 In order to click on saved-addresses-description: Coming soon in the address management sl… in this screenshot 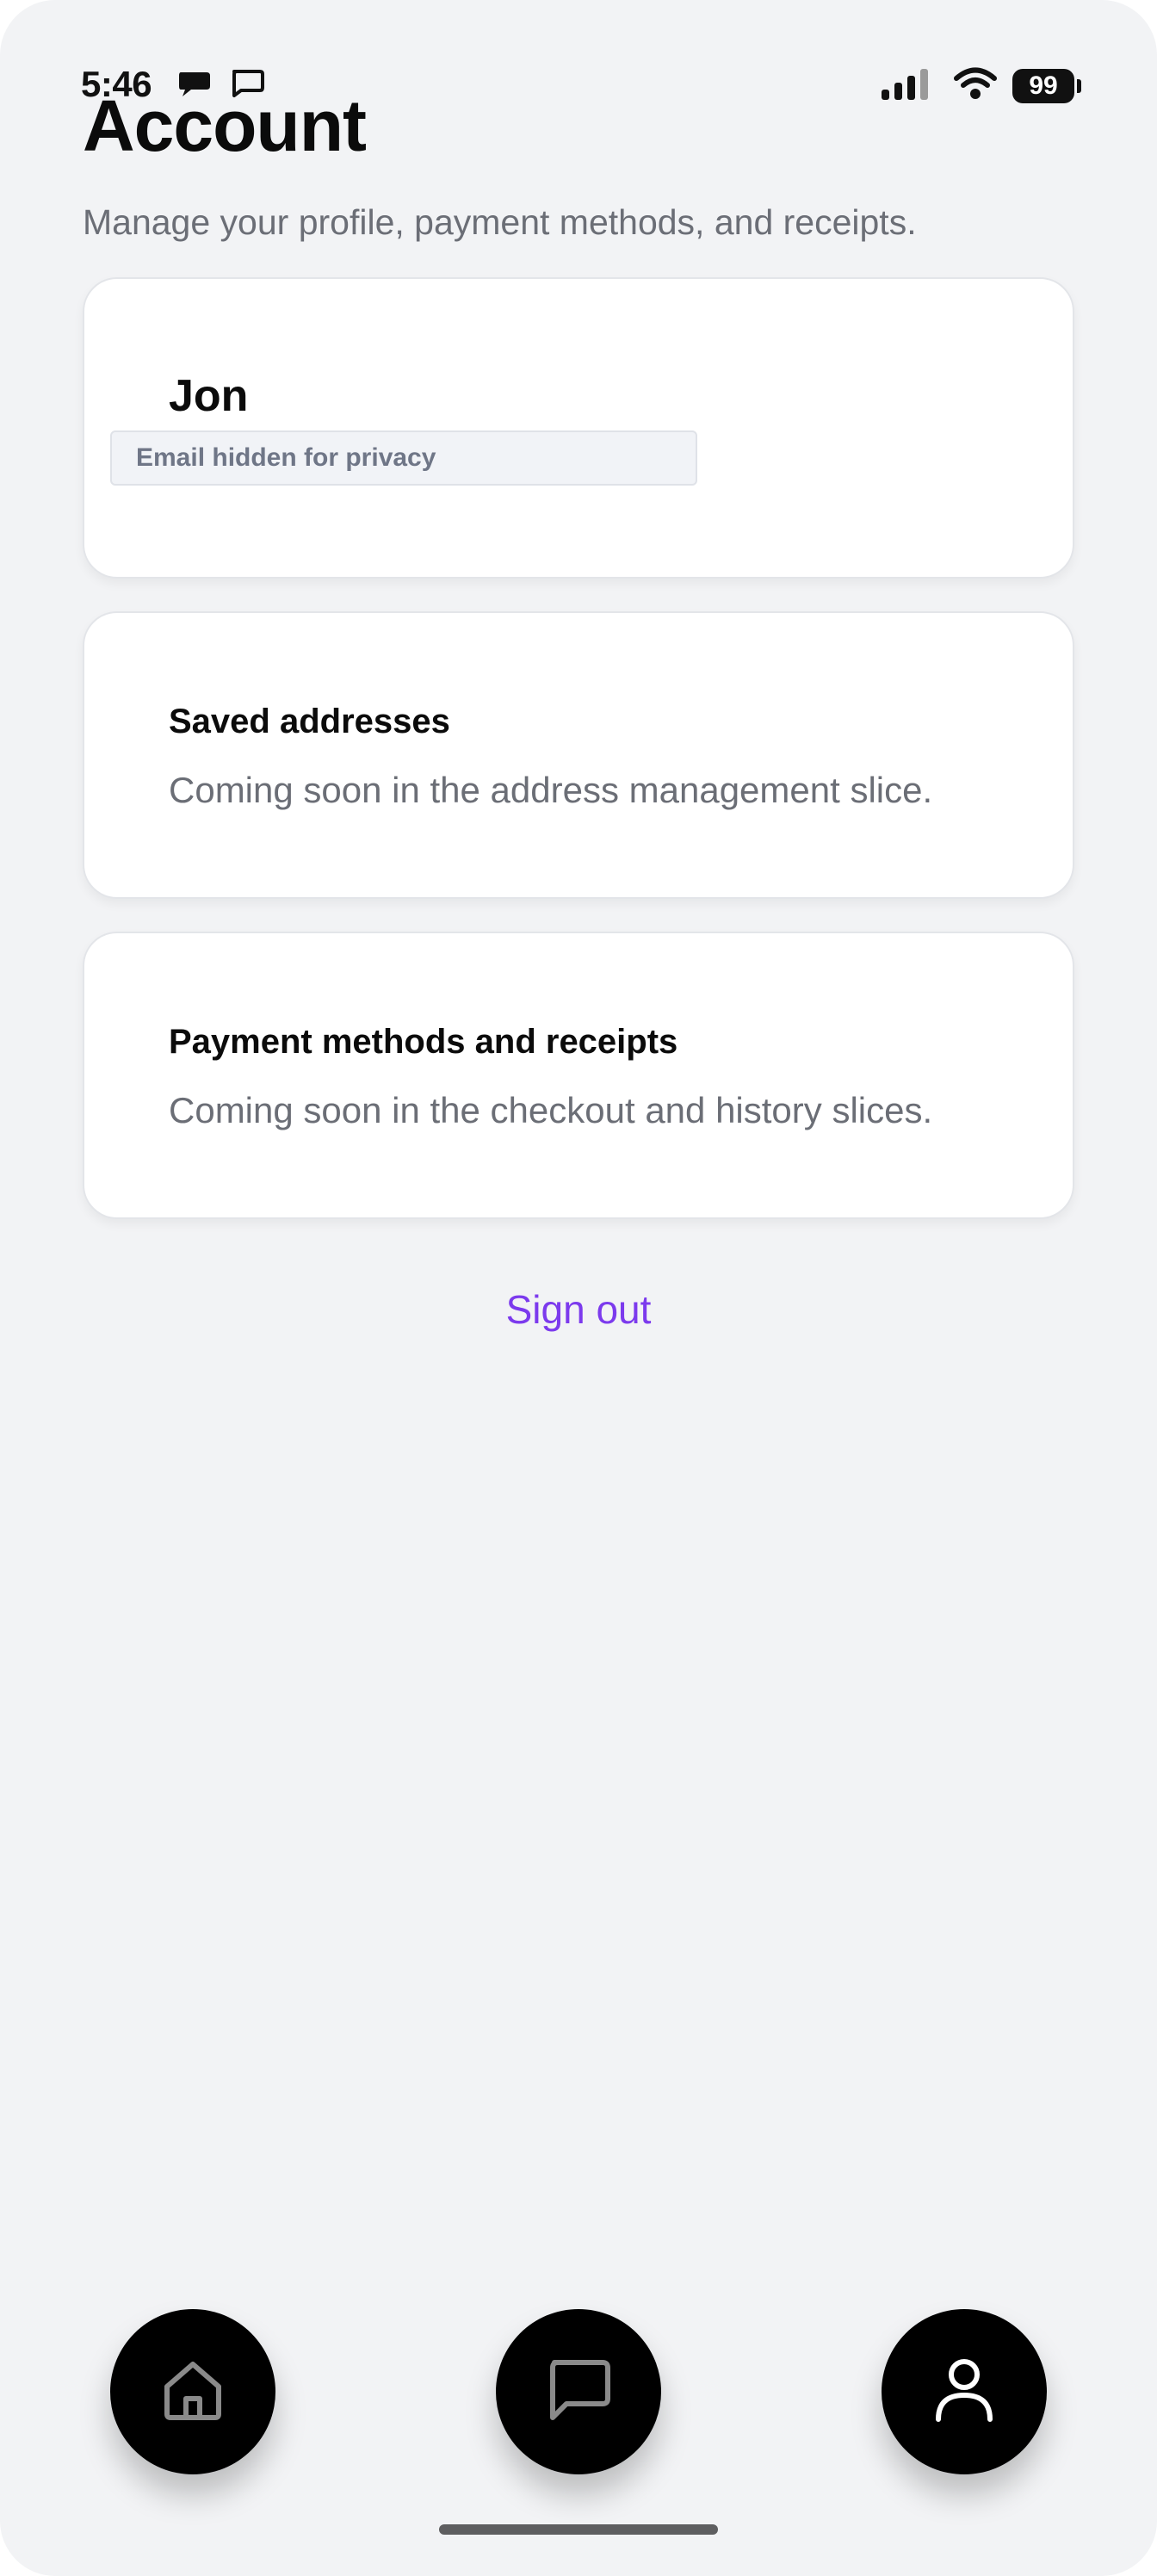, I will do `click(551, 790)`.